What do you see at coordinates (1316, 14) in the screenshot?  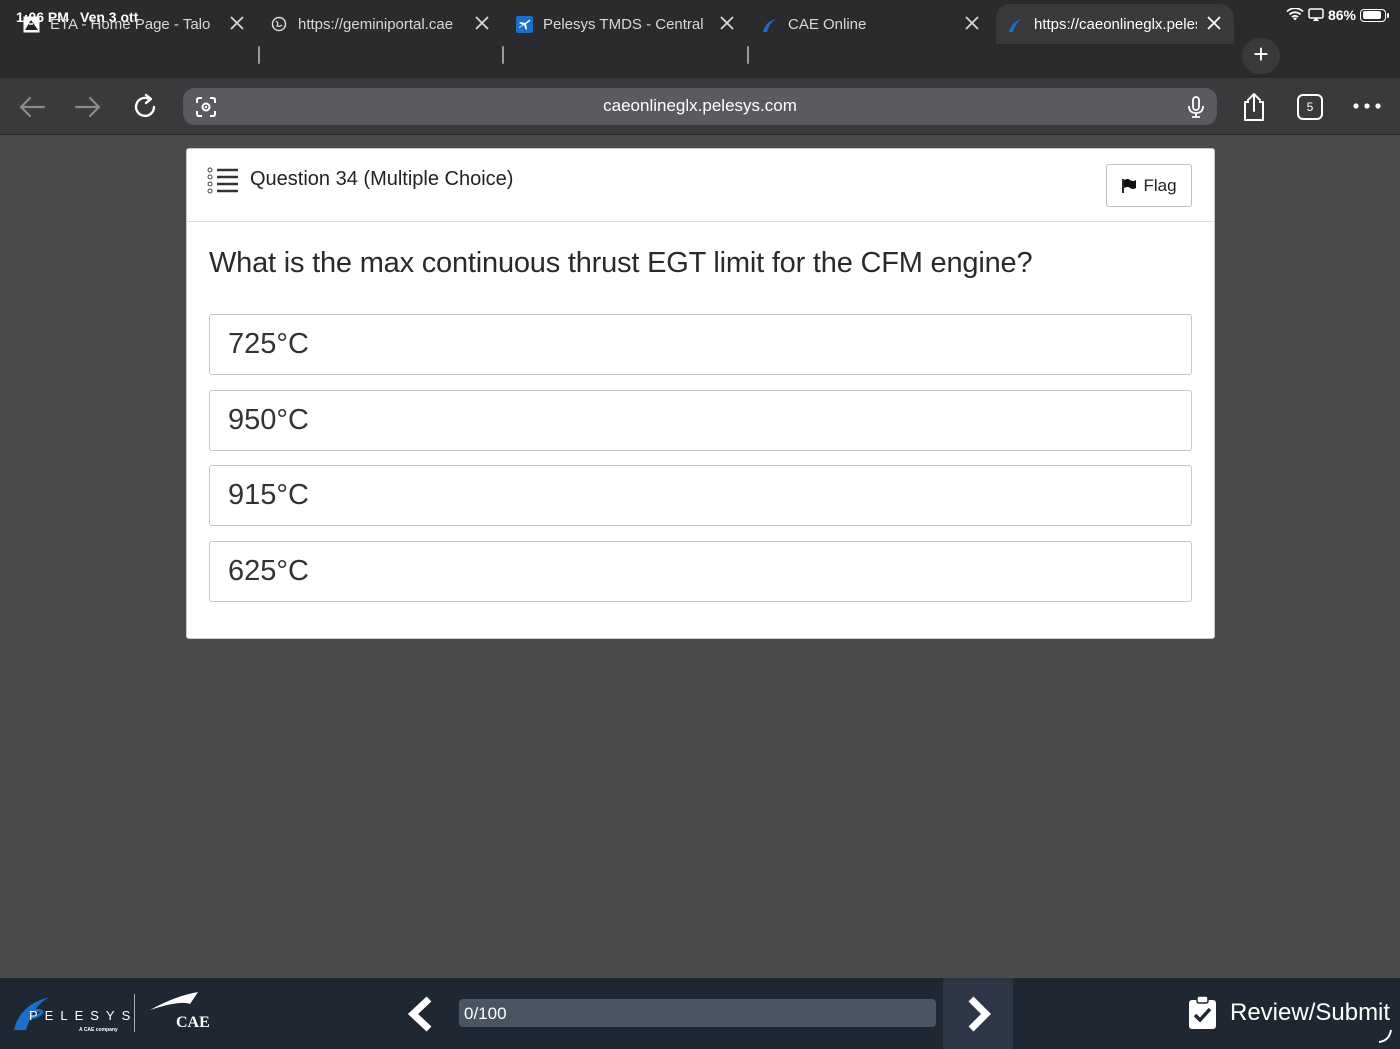 I see `screen-mirroring-icon` at bounding box center [1316, 14].